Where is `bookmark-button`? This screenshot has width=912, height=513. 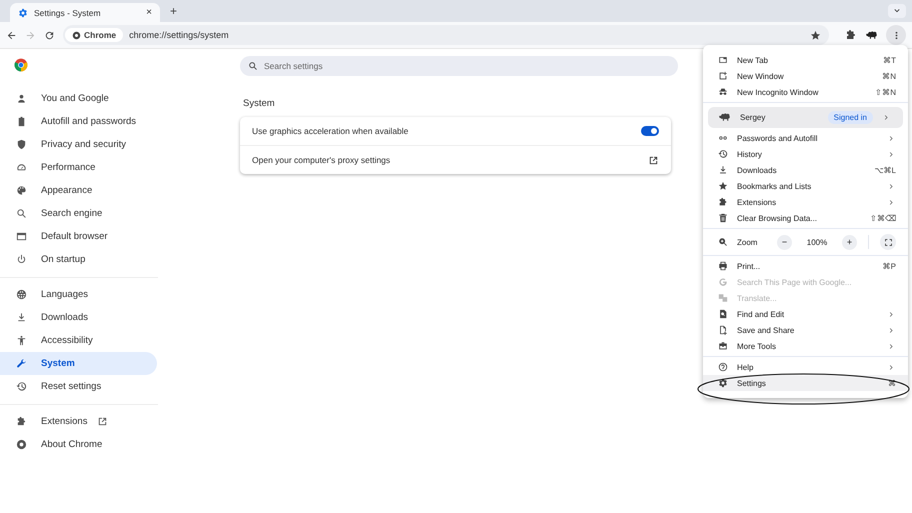
bookmark-button is located at coordinates (815, 35).